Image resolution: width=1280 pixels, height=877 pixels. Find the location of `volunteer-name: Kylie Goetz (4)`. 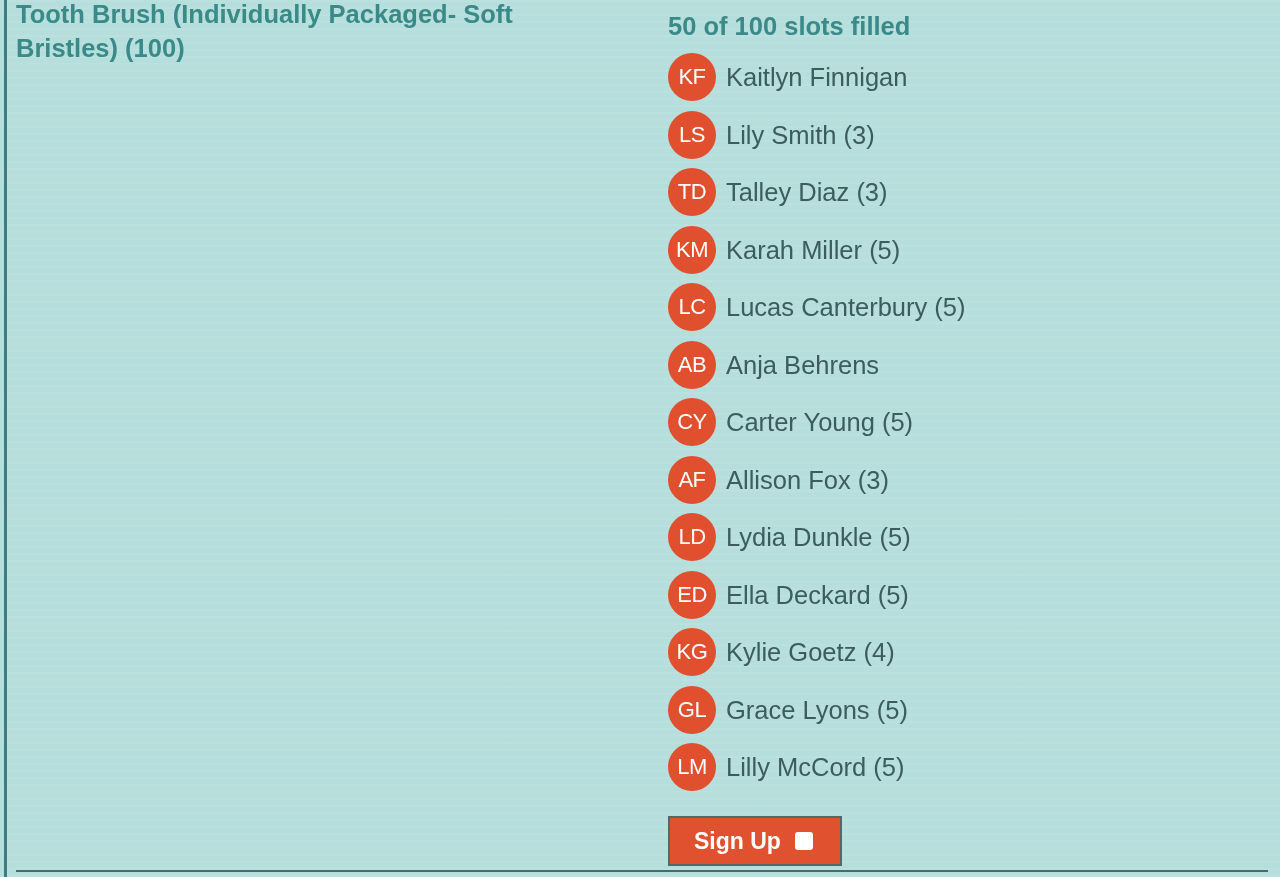

volunteer-name: Kylie Goetz (4) is located at coordinates (810, 652).